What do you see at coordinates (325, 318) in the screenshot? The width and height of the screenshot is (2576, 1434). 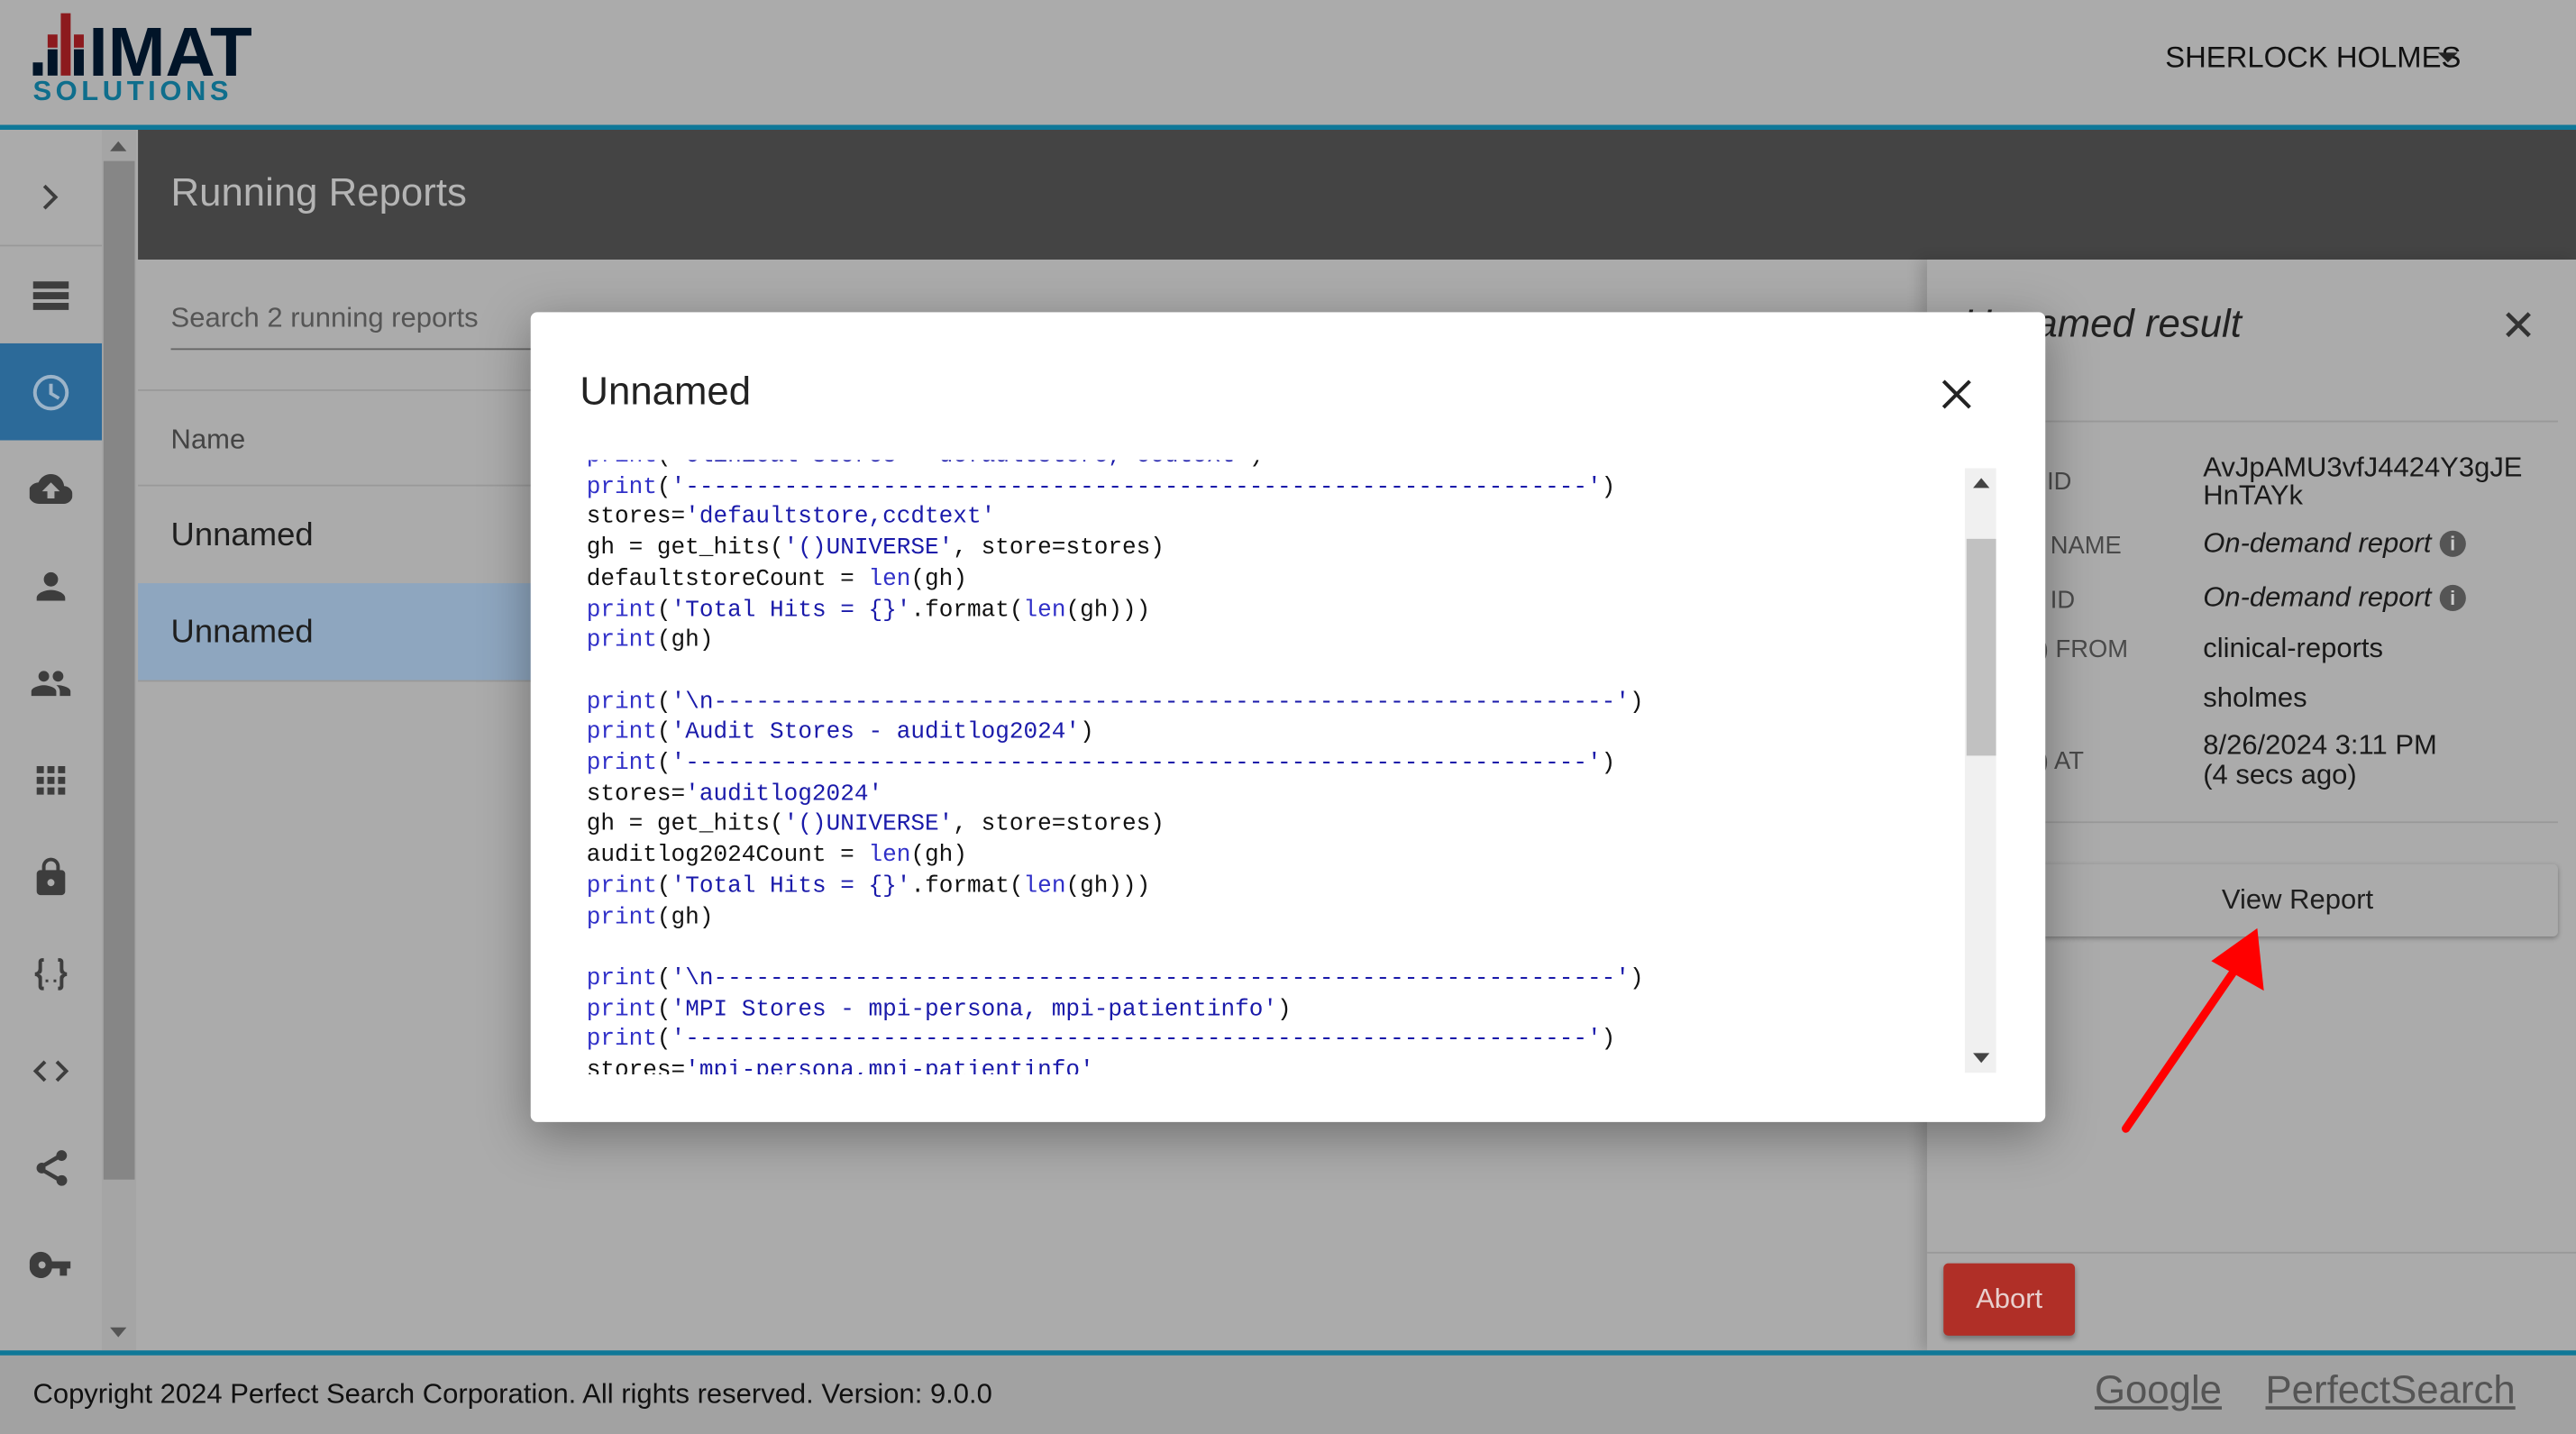 I see `search-input: Search 2 running reports` at bounding box center [325, 318].